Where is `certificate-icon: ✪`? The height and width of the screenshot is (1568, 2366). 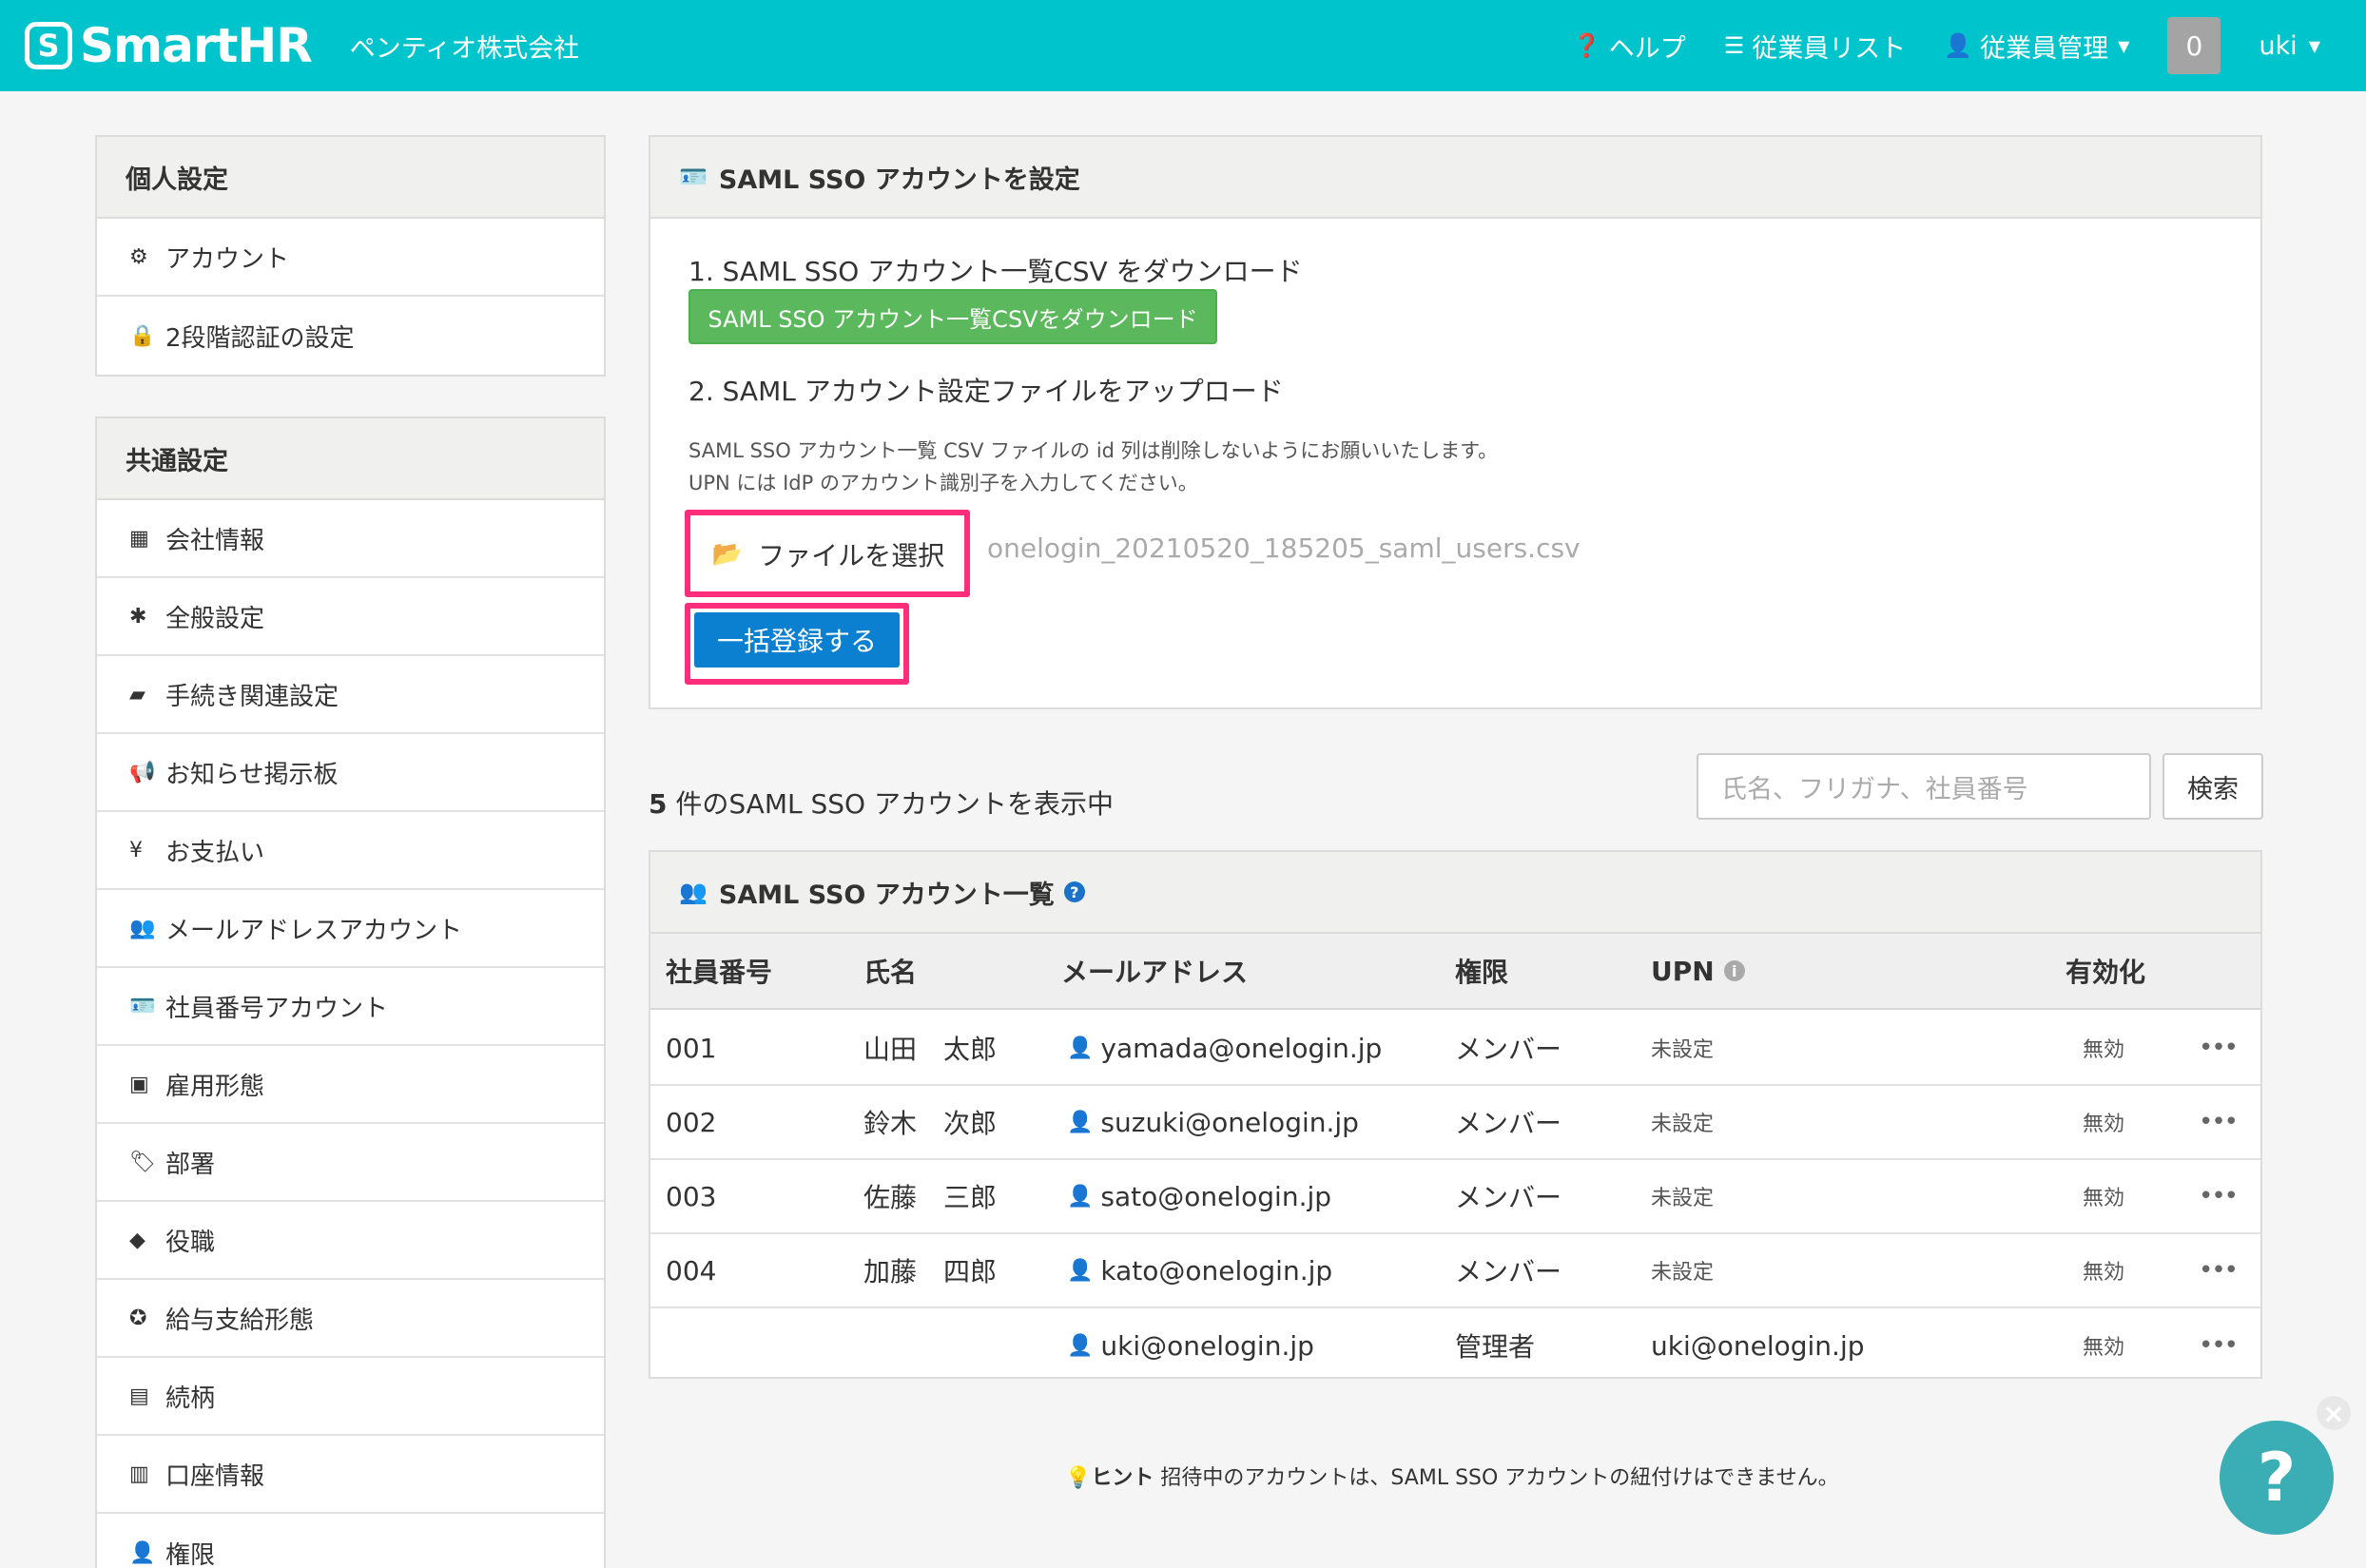
certificate-icon: ✪ is located at coordinates (138, 1318).